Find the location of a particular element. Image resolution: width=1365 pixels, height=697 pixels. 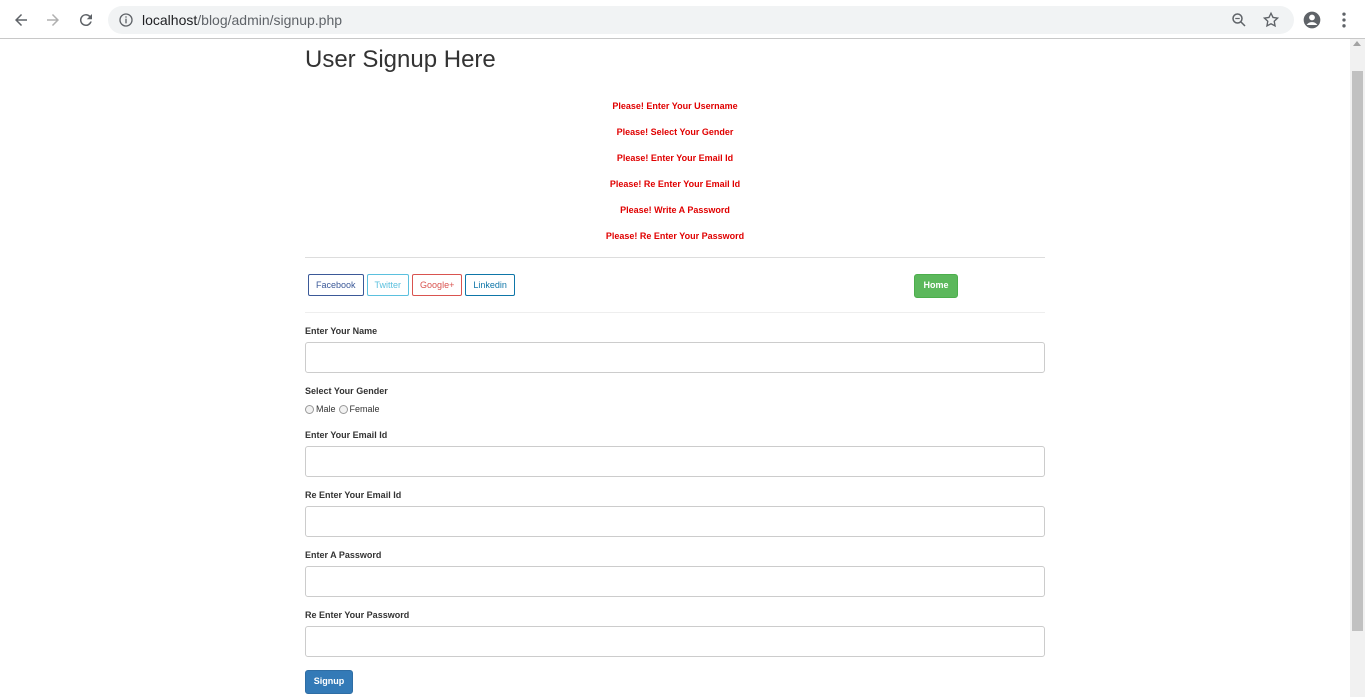

linkedin-button: Linkedin is located at coordinates (490, 285).